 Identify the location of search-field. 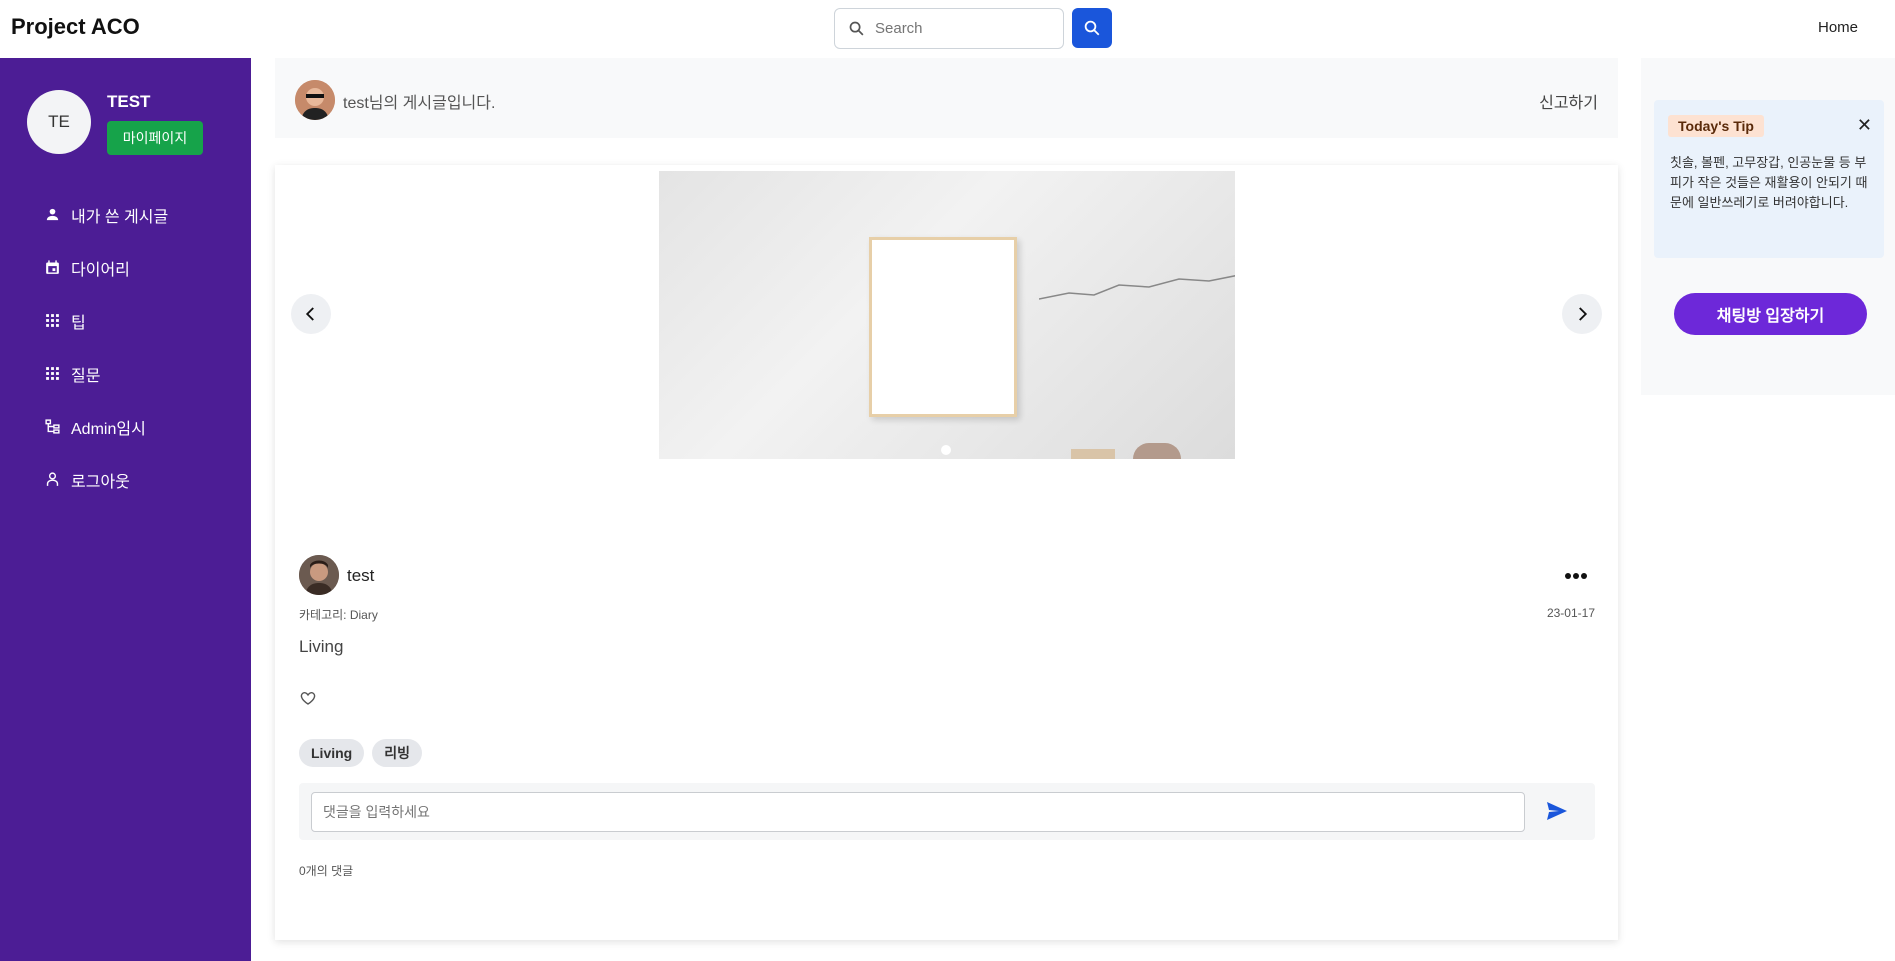
(949, 28).